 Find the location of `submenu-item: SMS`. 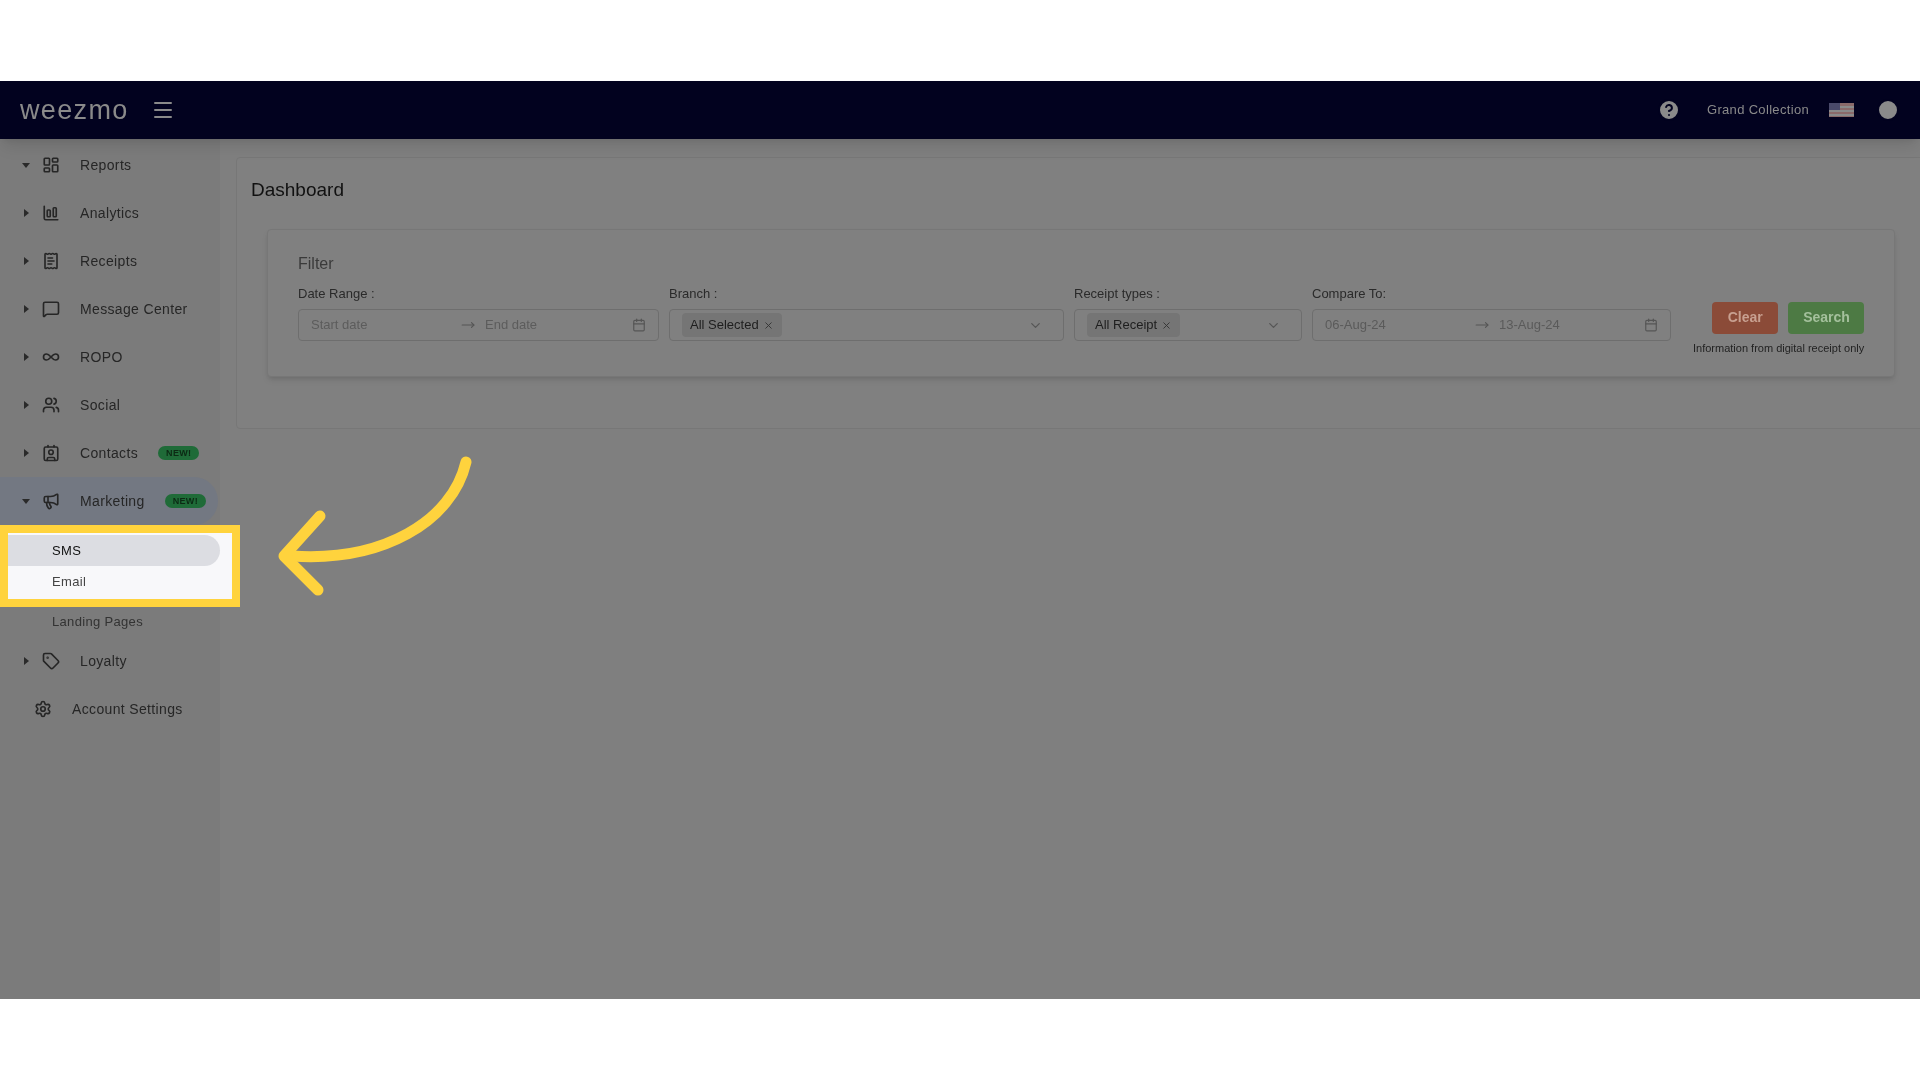

submenu-item: SMS is located at coordinates (114, 550).